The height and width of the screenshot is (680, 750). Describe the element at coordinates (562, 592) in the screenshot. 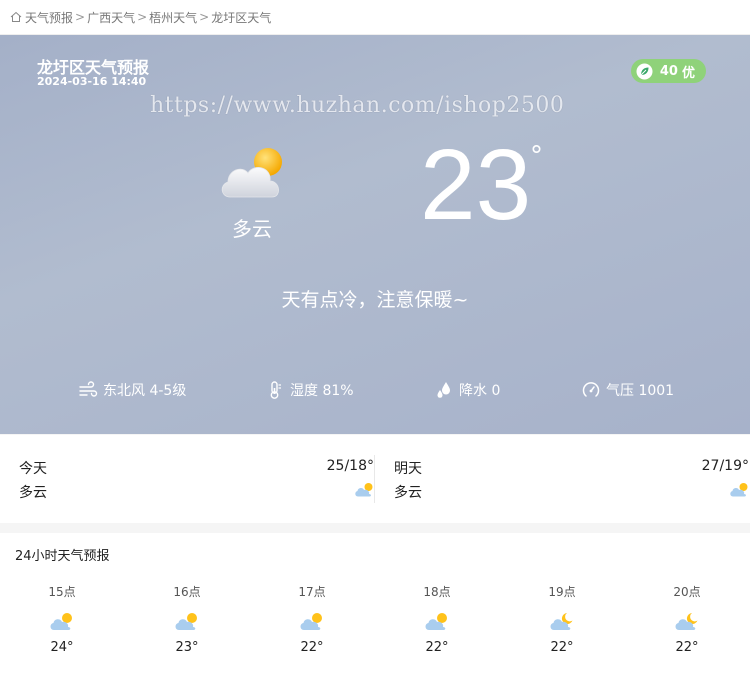

I see `hour-label: 19点` at that location.